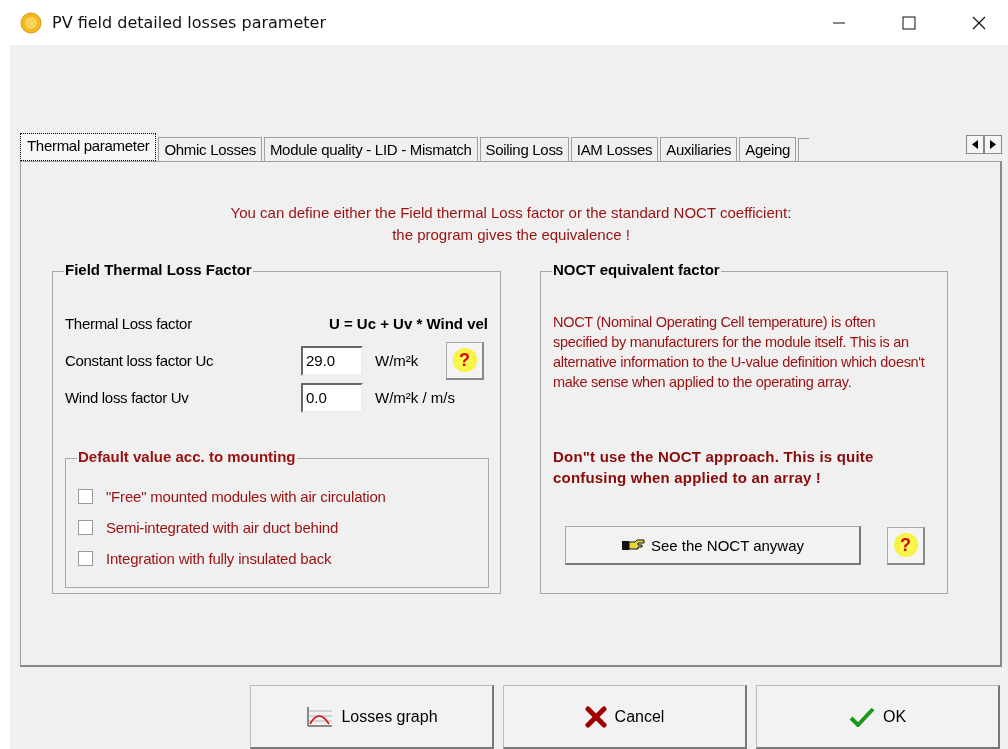 The height and width of the screenshot is (749, 1008). I want to click on tab: Module quality - LID - Mismatch, so click(370, 149).